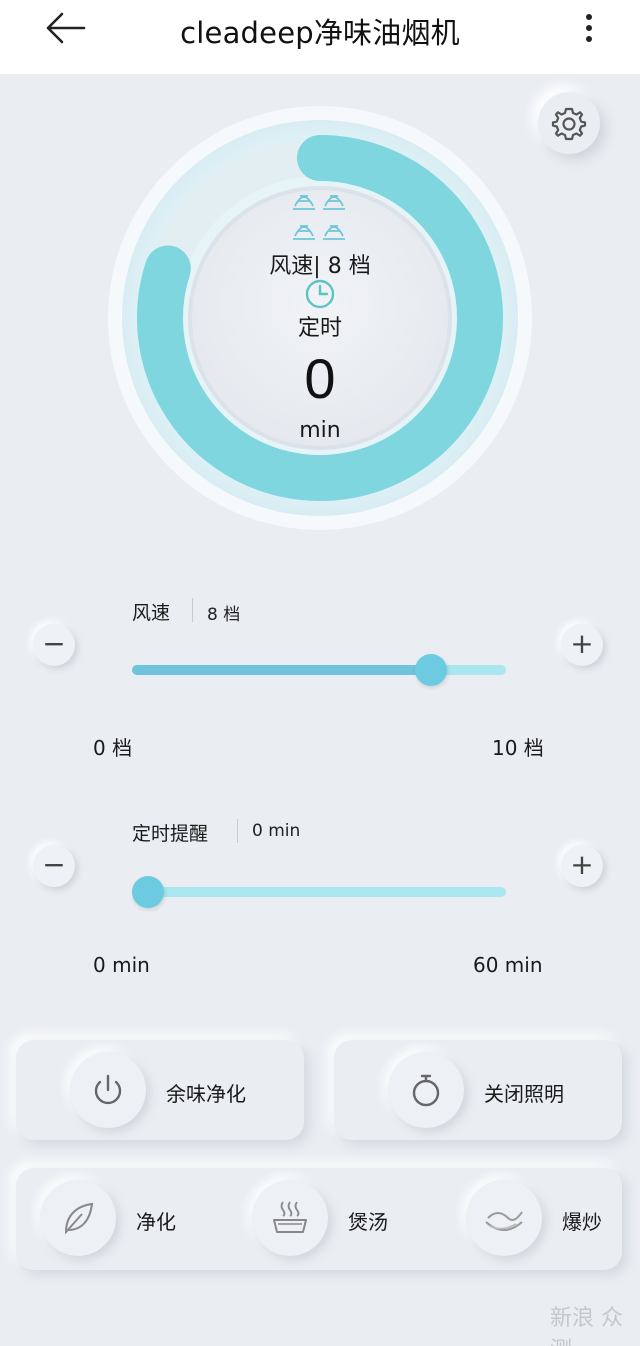  Describe the element at coordinates (478, 1090) in the screenshot. I see `light-off-card: 关闭照明` at that location.